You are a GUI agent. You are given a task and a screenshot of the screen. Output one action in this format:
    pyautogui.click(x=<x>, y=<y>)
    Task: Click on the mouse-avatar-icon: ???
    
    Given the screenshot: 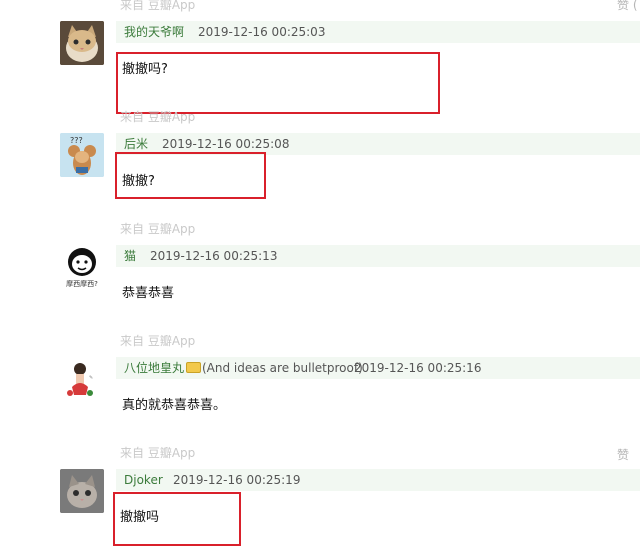 What is the action you would take?
    pyautogui.click(x=82, y=155)
    